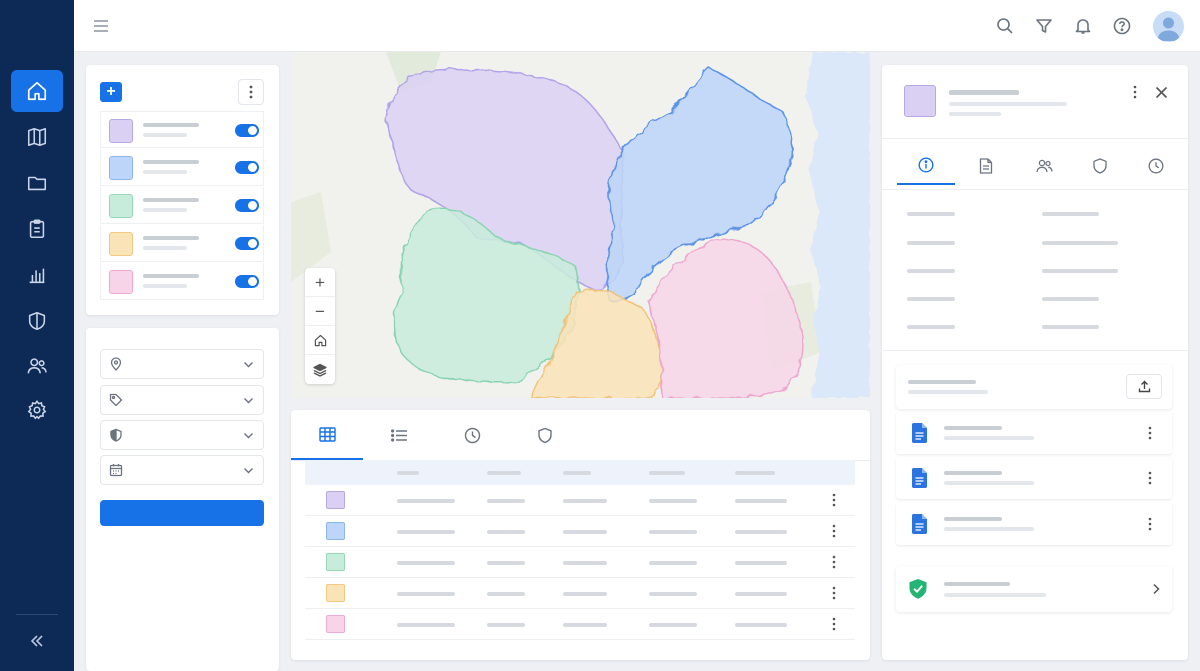  What do you see at coordinates (995, 595) in the screenshot?
I see `status-subtitle-placeholder` at bounding box center [995, 595].